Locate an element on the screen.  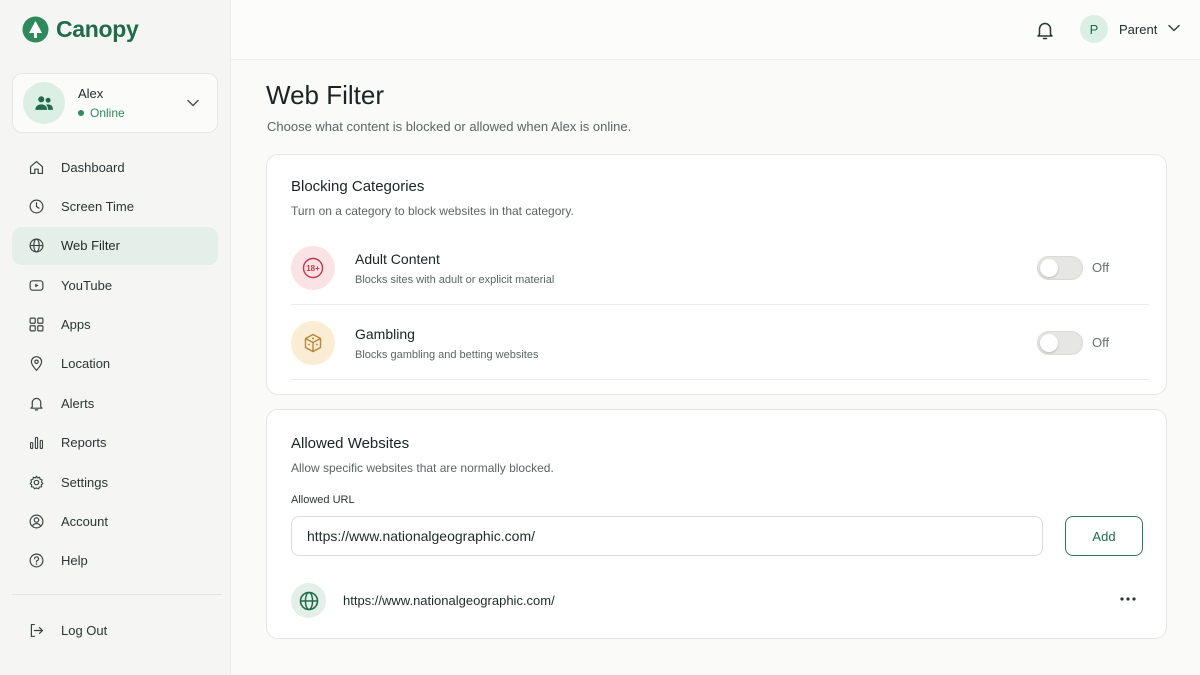
sidebar-item-label: Account is located at coordinates (84, 522).